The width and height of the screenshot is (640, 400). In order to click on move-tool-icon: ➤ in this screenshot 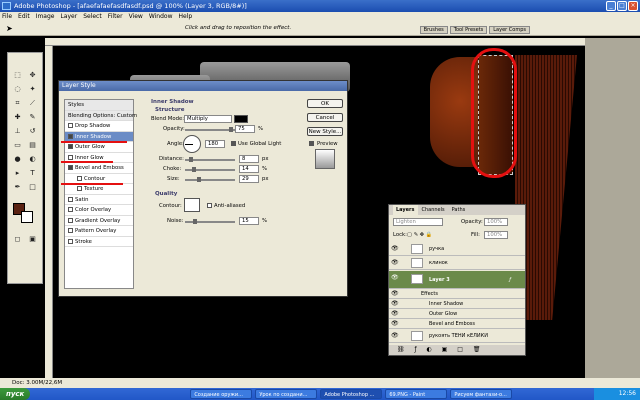, I will do `click(9, 28)`.